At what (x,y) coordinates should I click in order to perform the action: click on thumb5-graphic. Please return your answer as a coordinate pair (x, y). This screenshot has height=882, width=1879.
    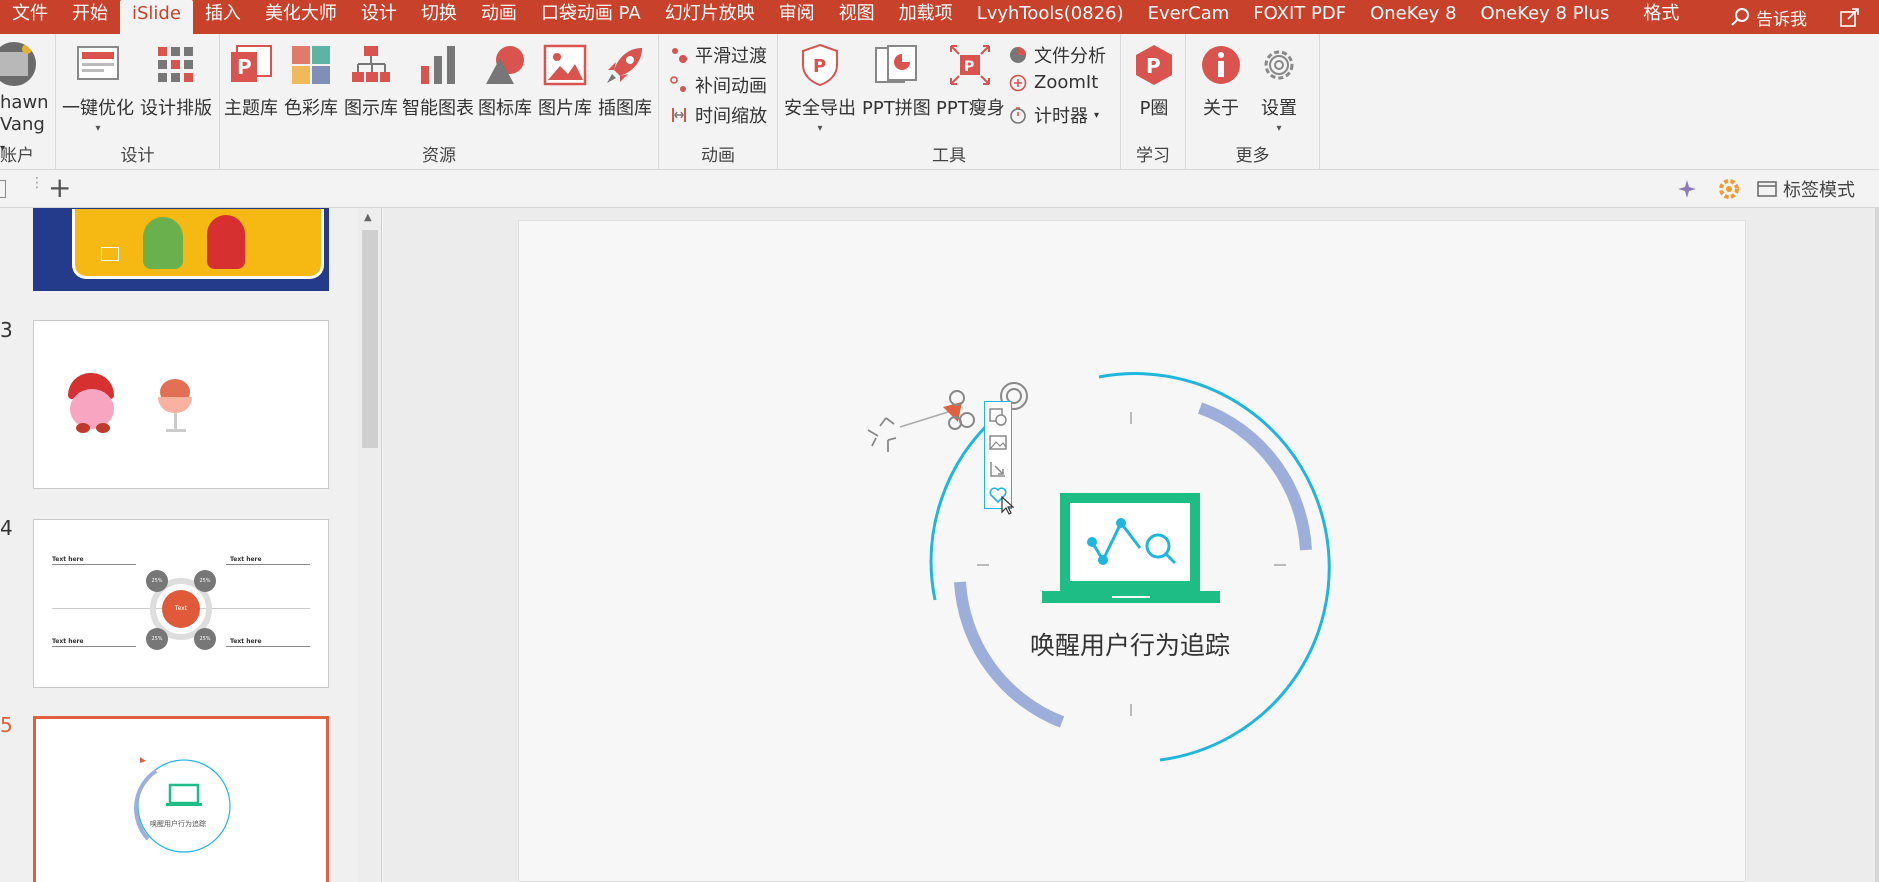
    Looking at the image, I should click on (182, 805).